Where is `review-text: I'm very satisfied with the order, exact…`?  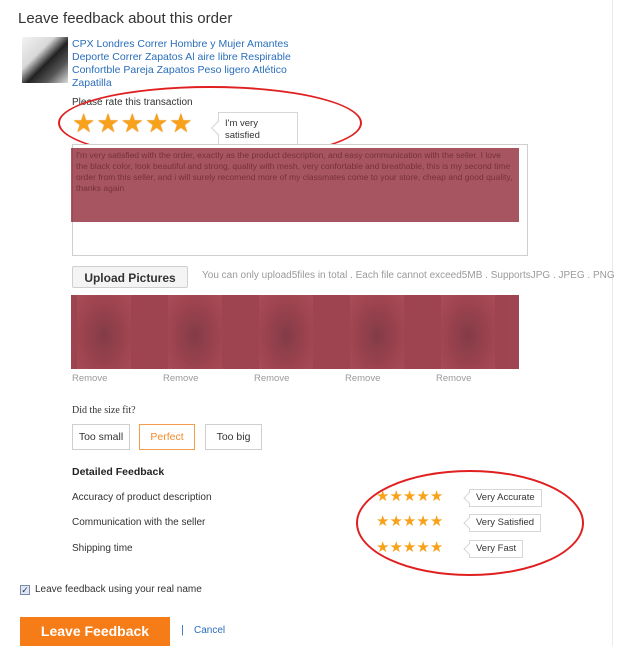
review-text: I'm very satisfied with the order, exact… is located at coordinates (294, 171).